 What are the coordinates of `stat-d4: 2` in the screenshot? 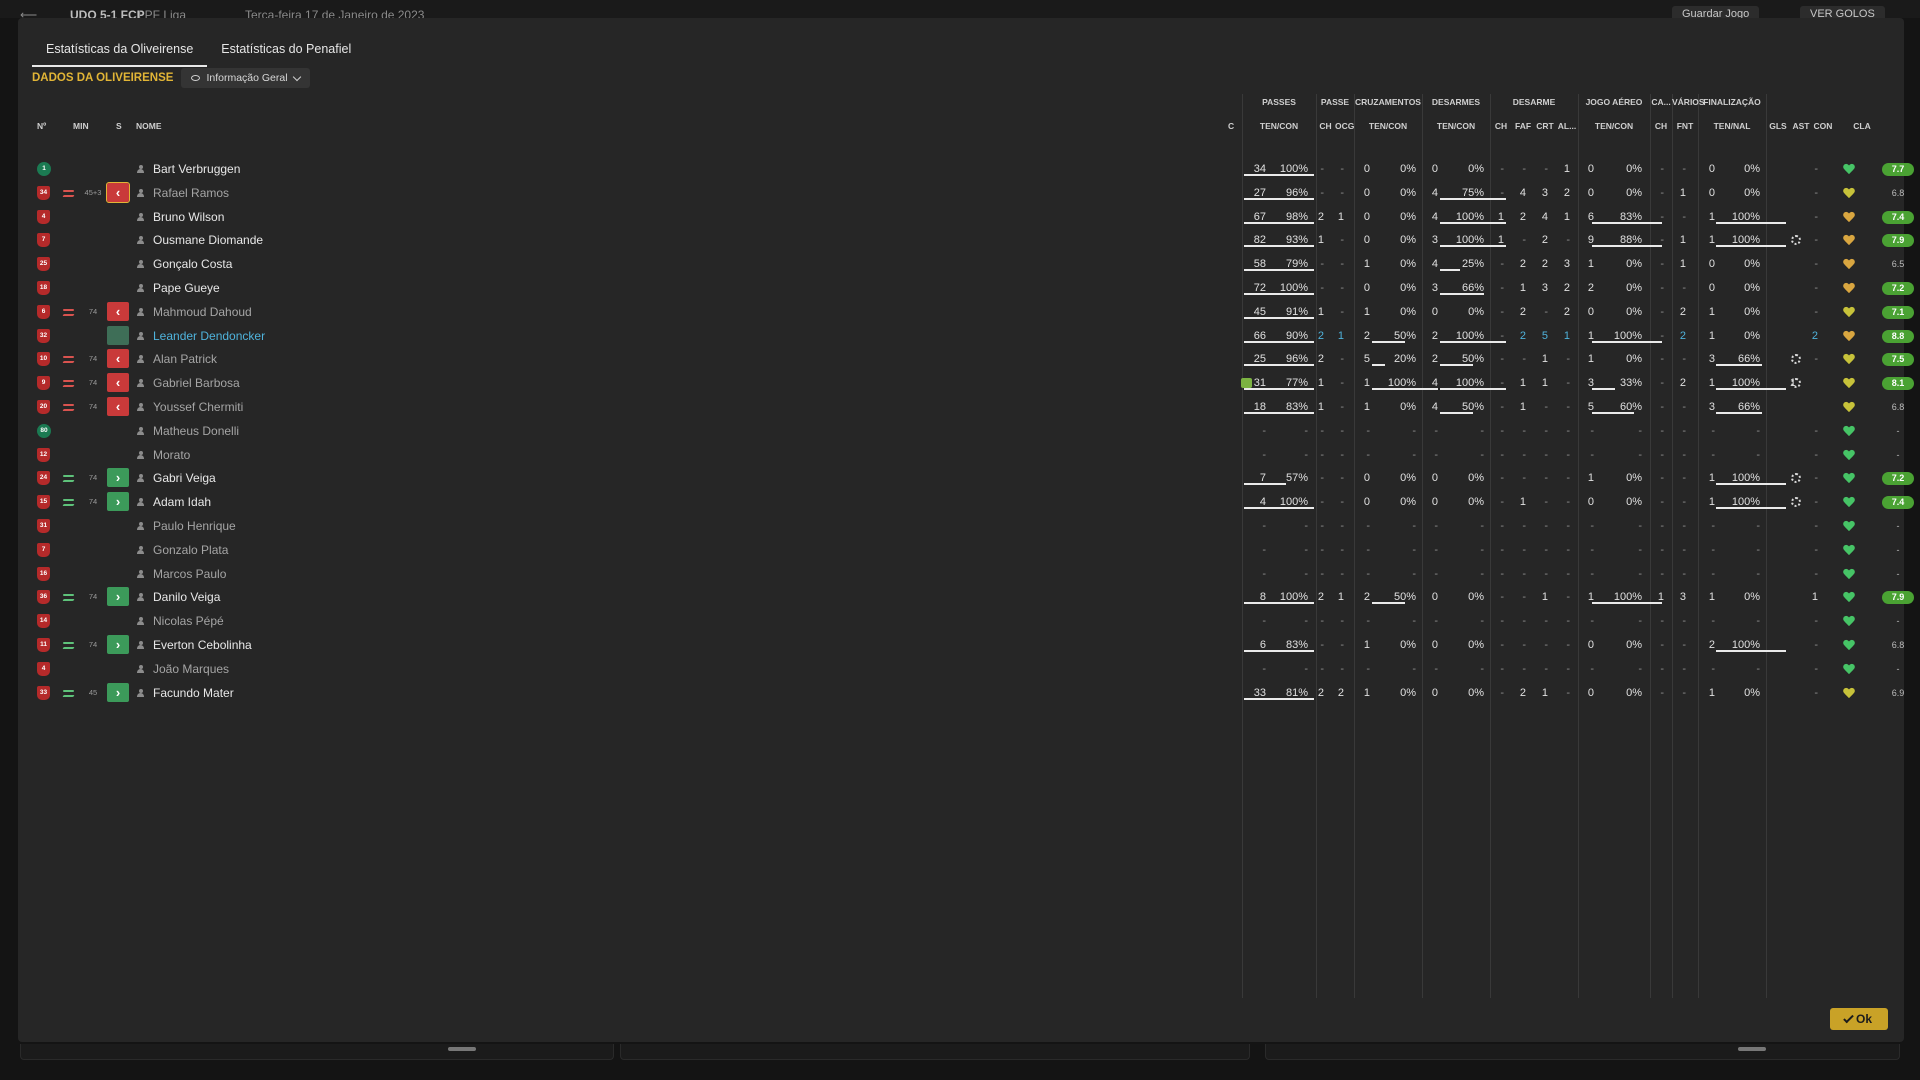 It's located at (1566, 288).